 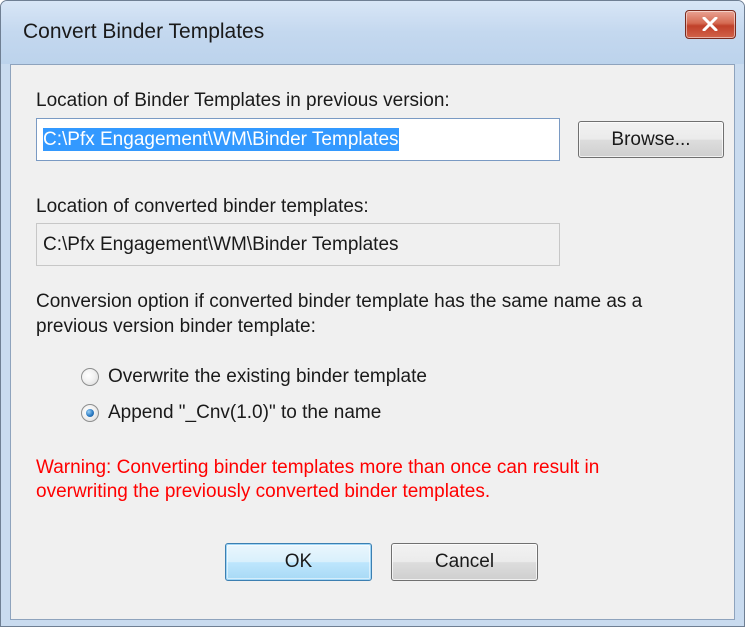 What do you see at coordinates (298, 562) in the screenshot?
I see `ok-button: OK` at bounding box center [298, 562].